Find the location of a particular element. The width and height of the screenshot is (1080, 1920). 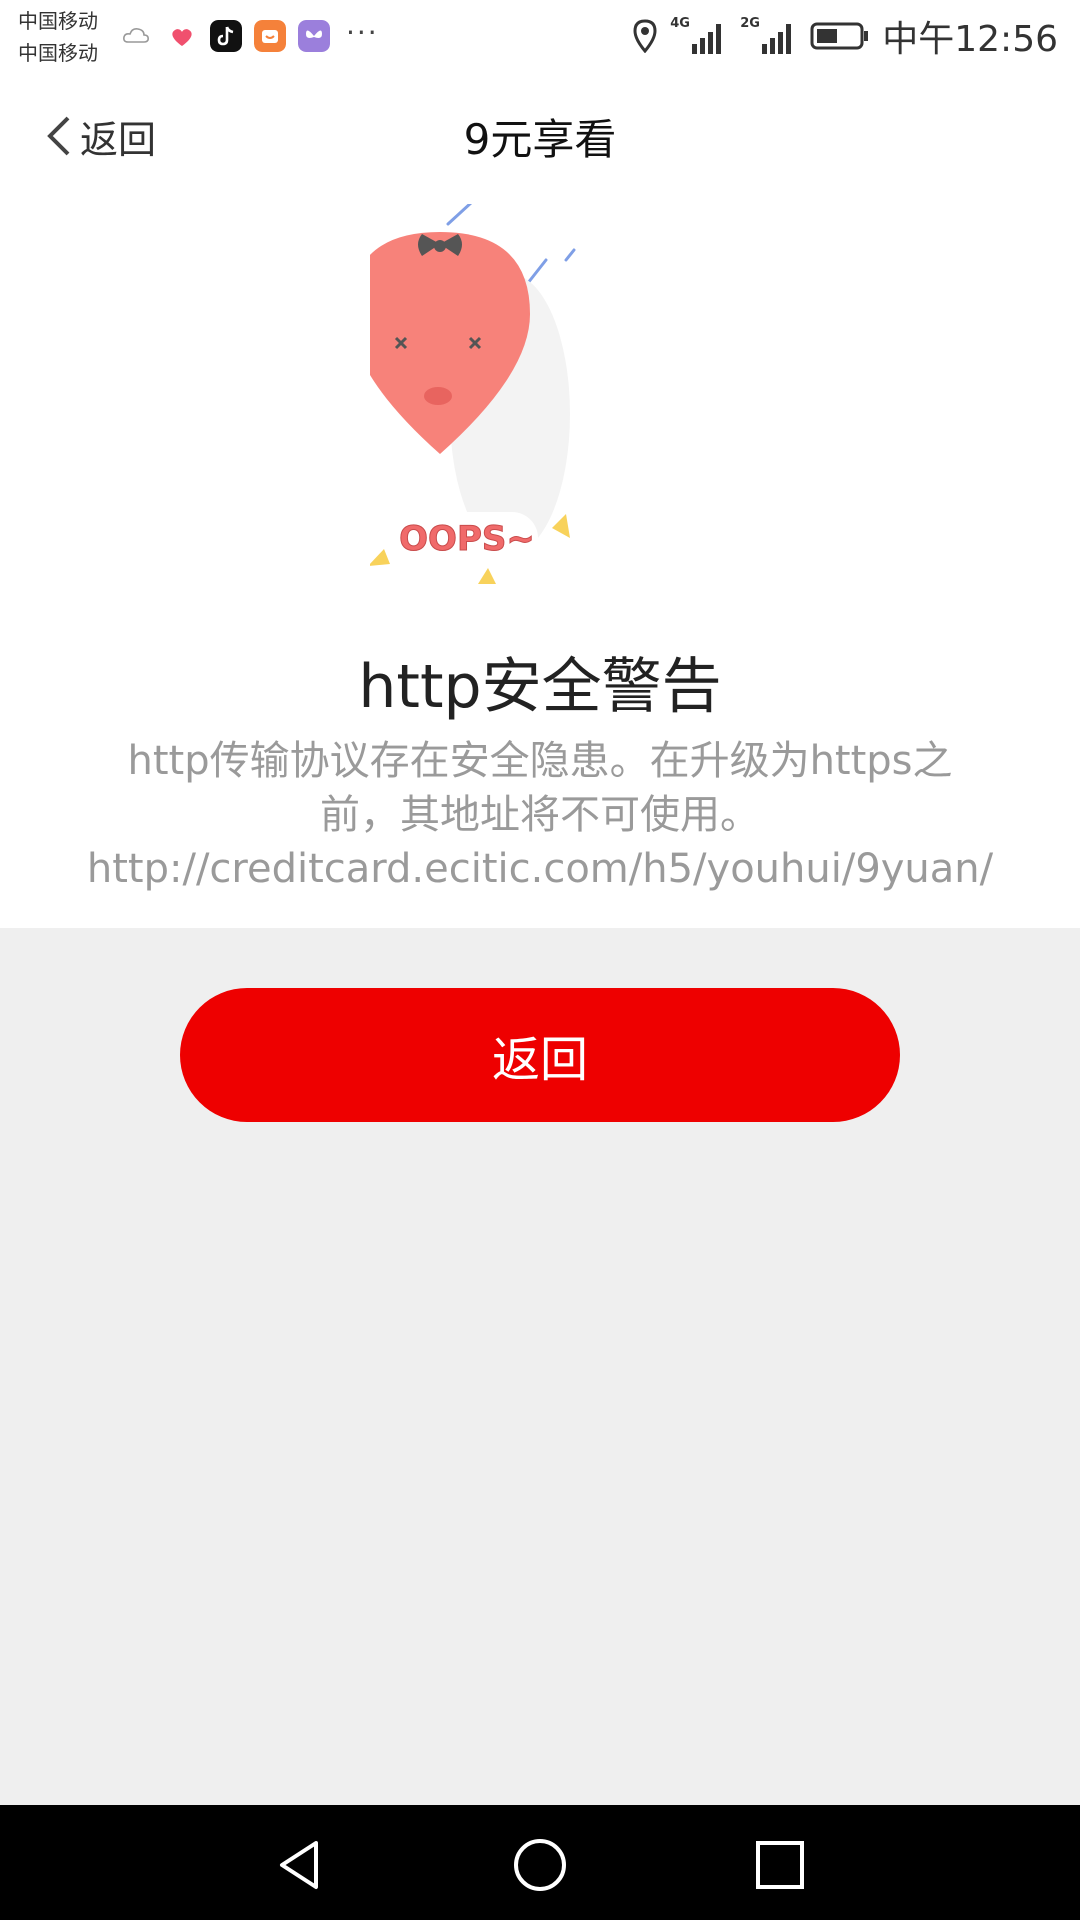

page-title: 9元享看 is located at coordinates (540, 139).